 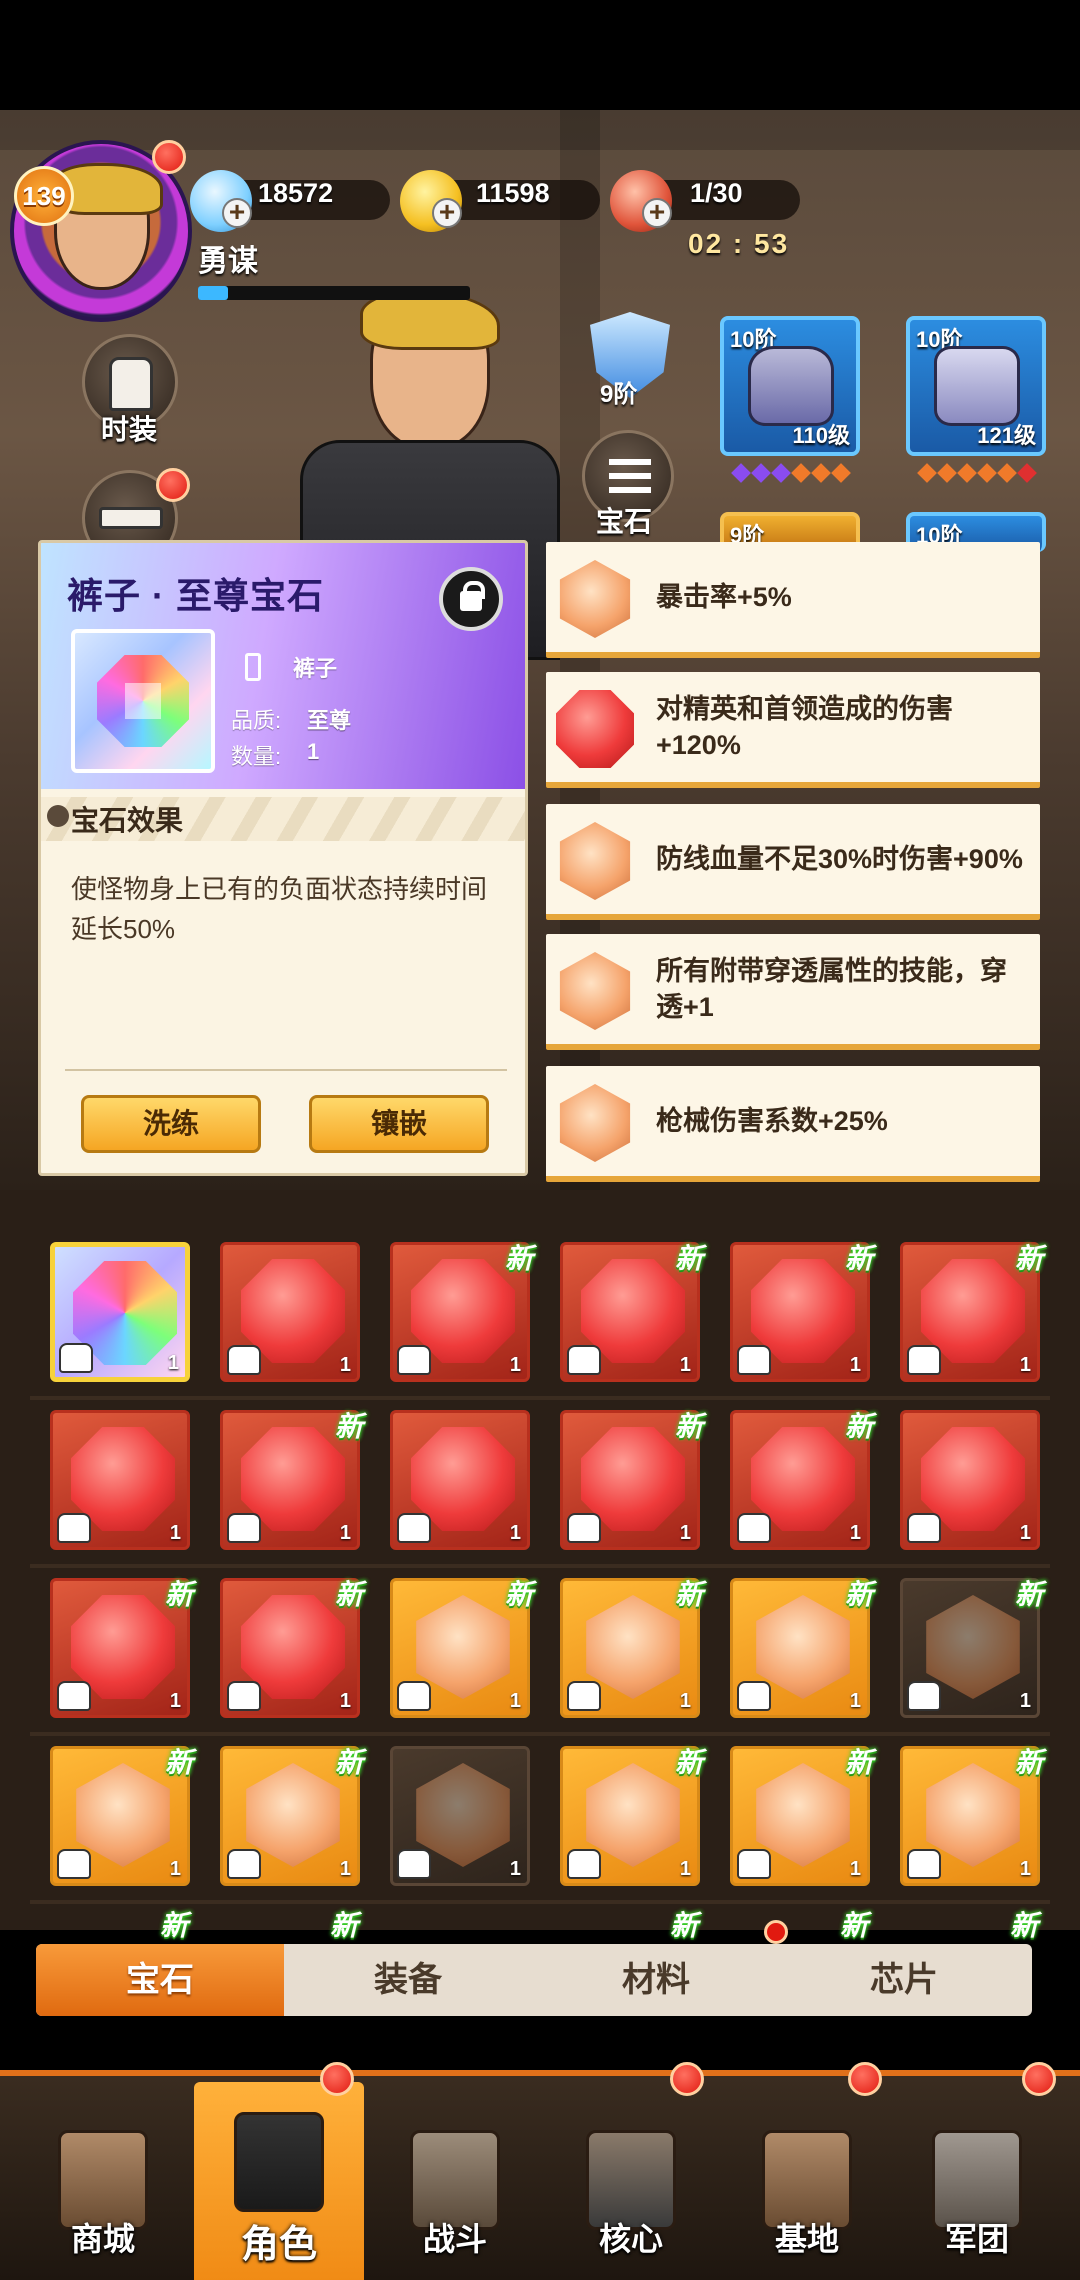 I want to click on equipment-level: 121级, so click(x=1006, y=435).